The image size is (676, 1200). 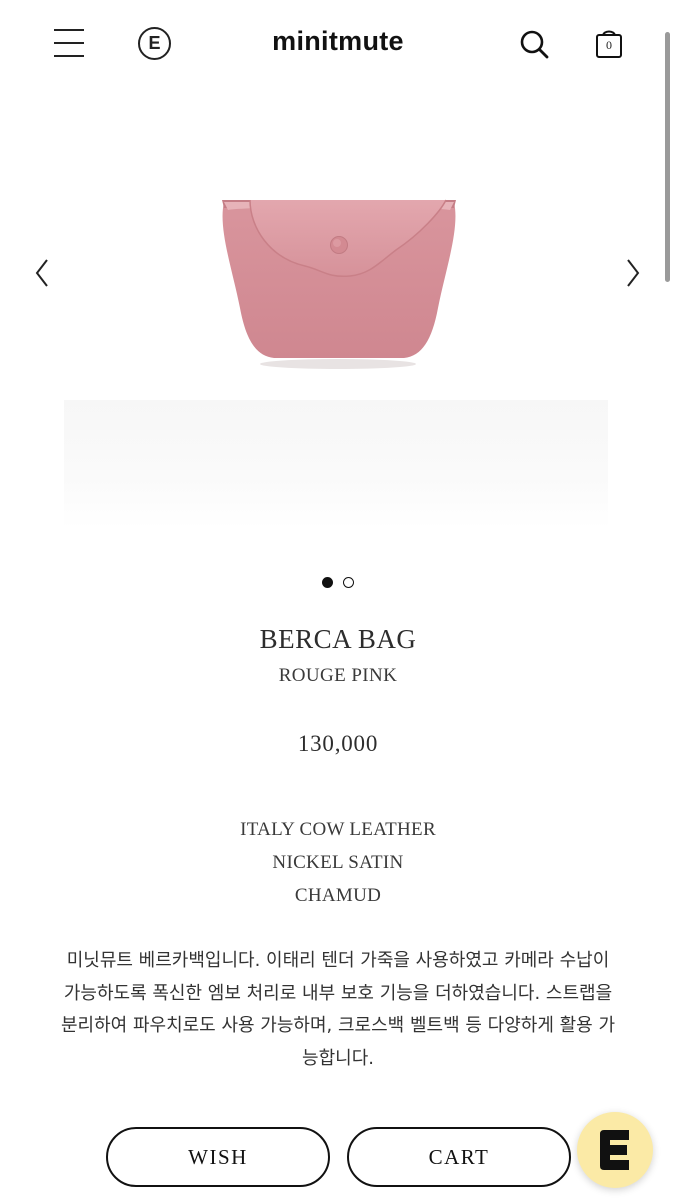 What do you see at coordinates (615, 1150) in the screenshot?
I see `e-logo-icon` at bounding box center [615, 1150].